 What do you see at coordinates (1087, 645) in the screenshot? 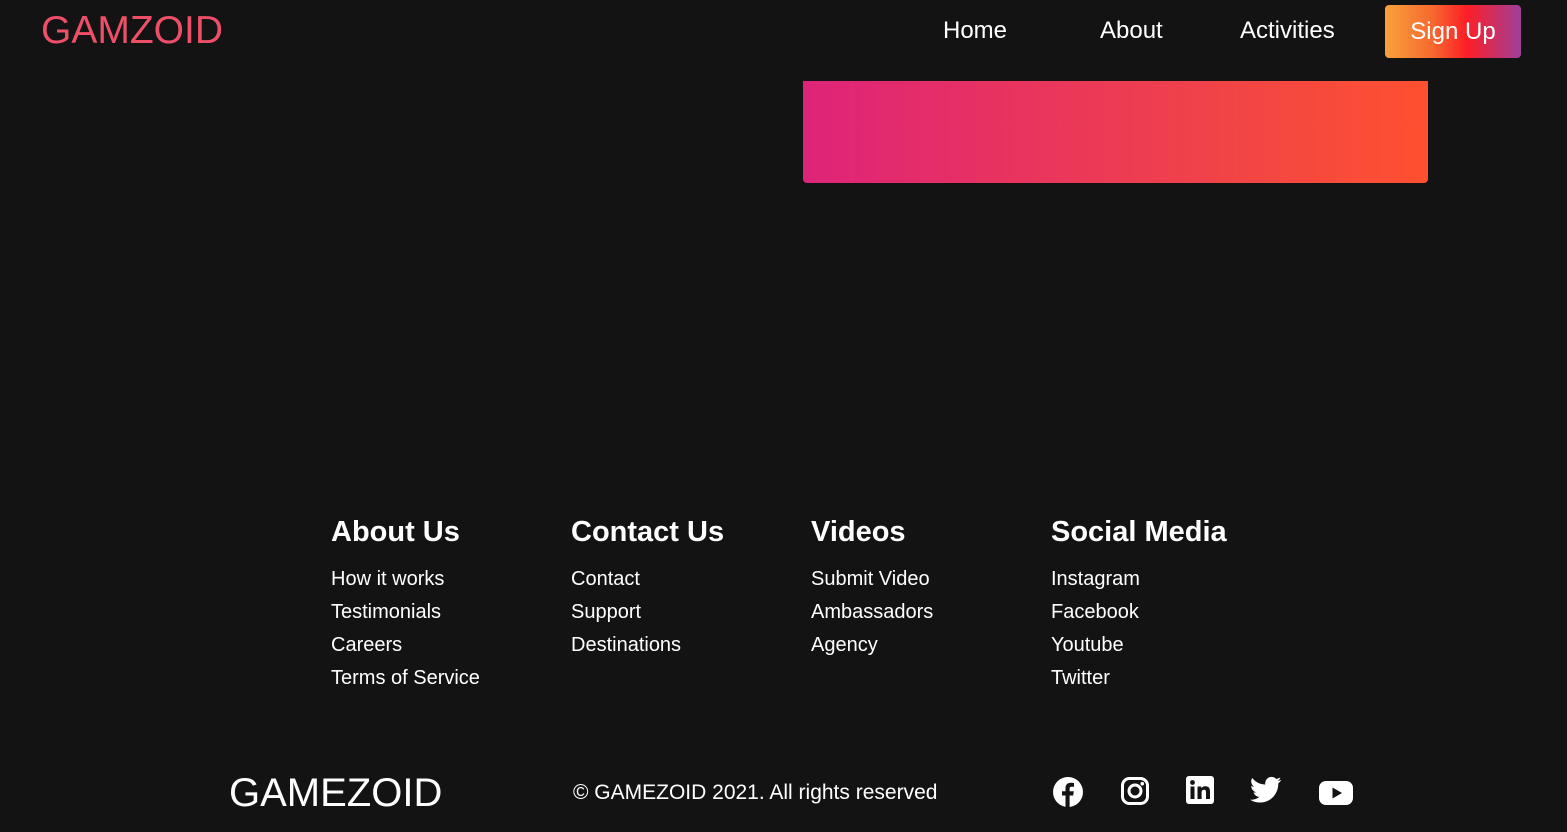
I see `footer-link-youtube: Youtube` at bounding box center [1087, 645].